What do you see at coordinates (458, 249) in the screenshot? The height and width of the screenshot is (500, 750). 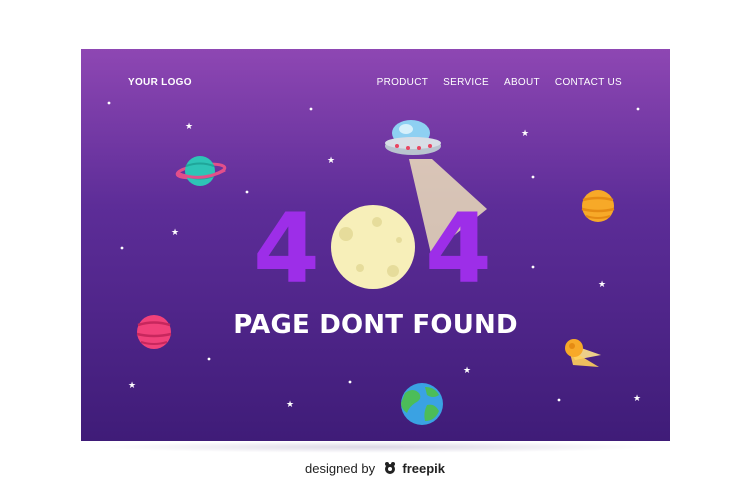 I see `error-digit-right: 4` at bounding box center [458, 249].